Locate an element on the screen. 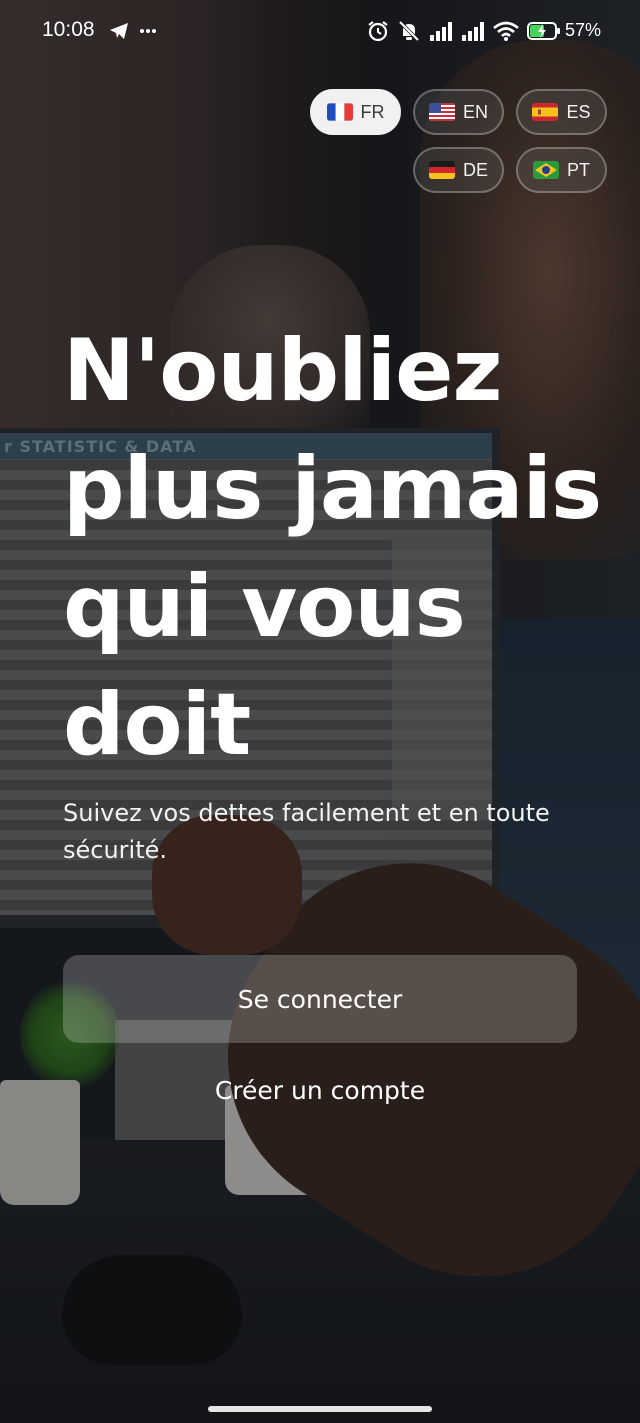  battery-charging-icon is located at coordinates (544, 31).